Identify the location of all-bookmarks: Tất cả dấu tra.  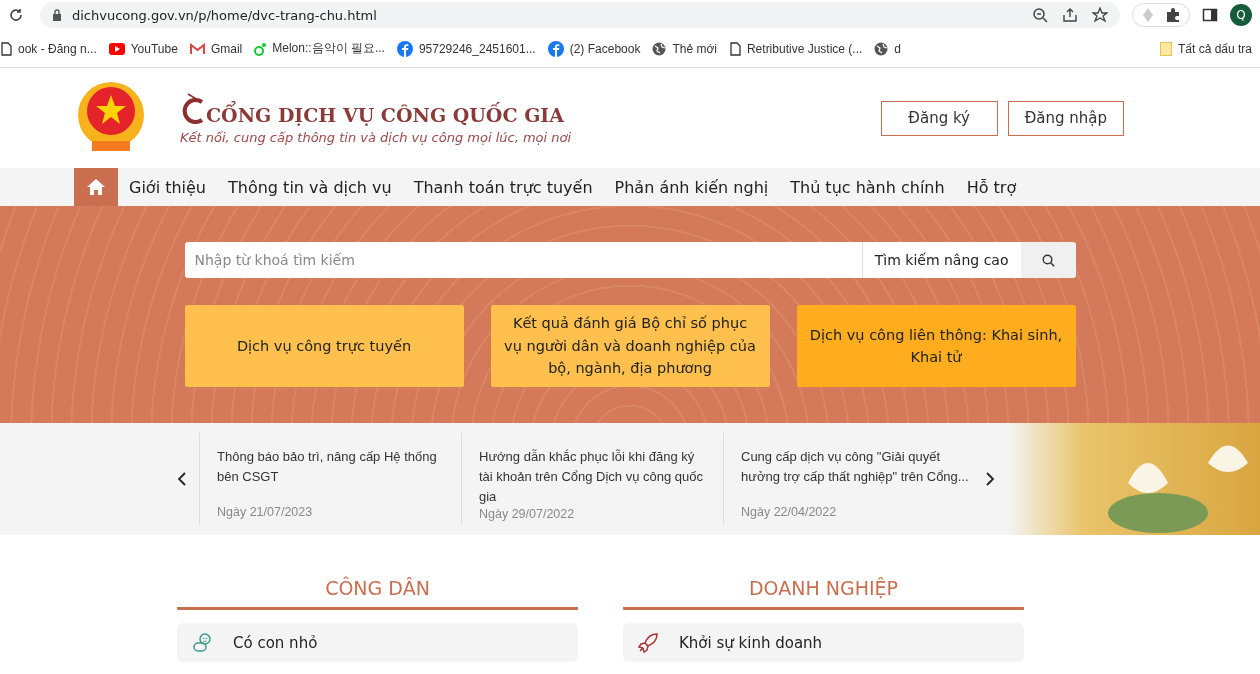
(1205, 48).